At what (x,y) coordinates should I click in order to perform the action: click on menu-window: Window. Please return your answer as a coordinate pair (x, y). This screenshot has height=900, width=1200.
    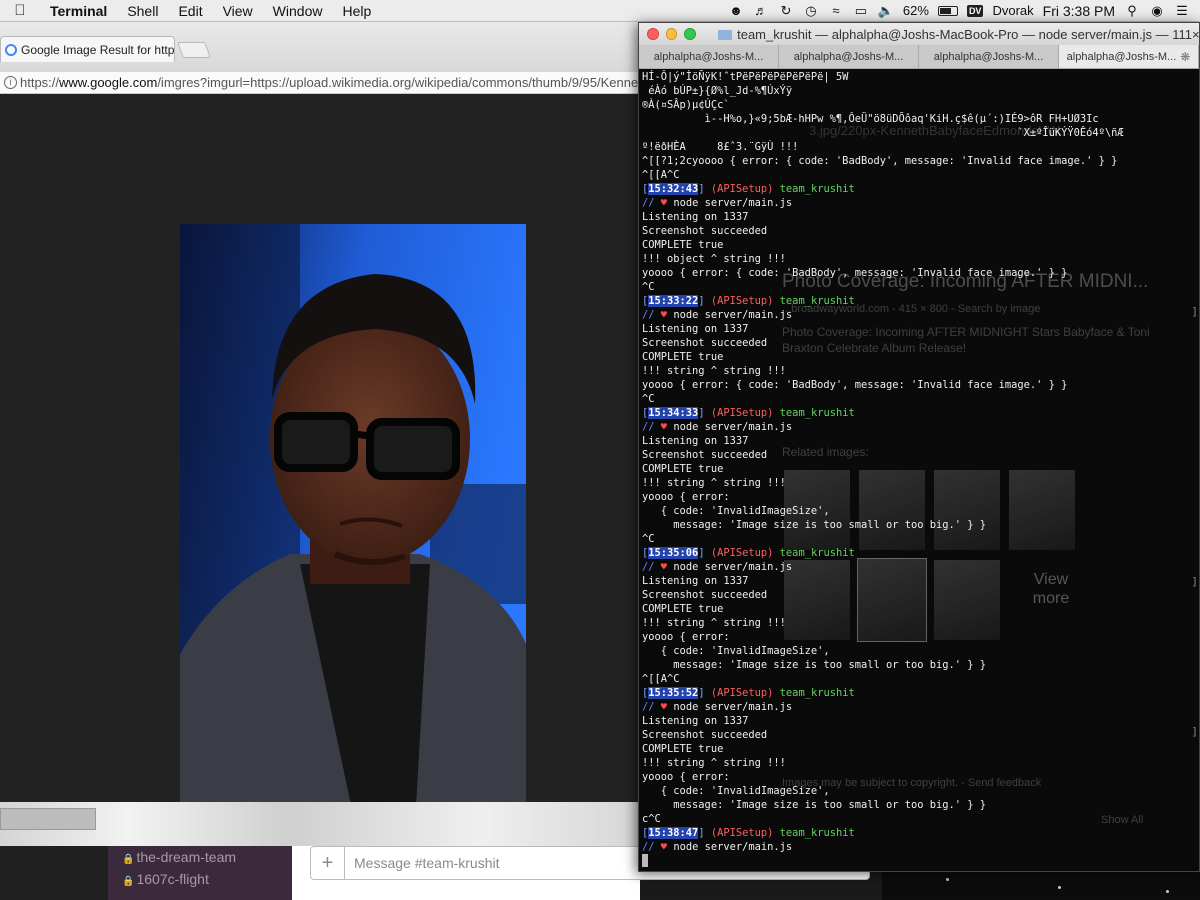
    Looking at the image, I should click on (298, 11).